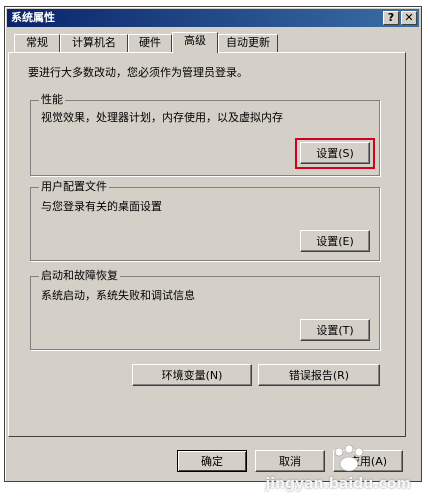  I want to click on paw-logo-icon, so click(349, 458).